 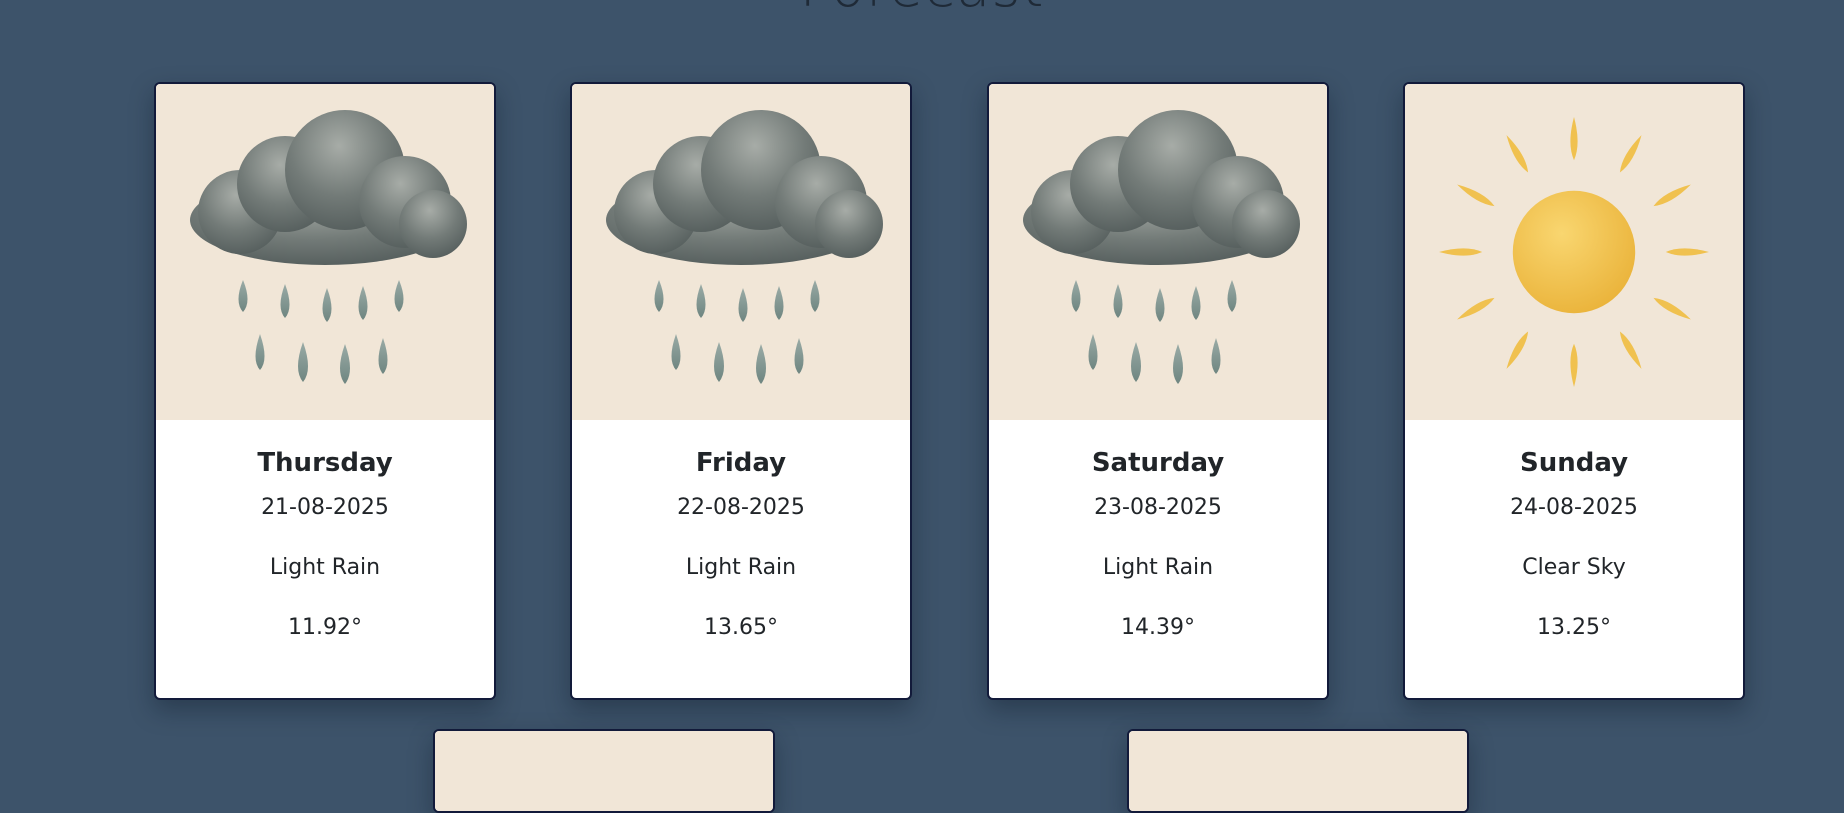 I want to click on sun-icon, so click(x=1574, y=252).